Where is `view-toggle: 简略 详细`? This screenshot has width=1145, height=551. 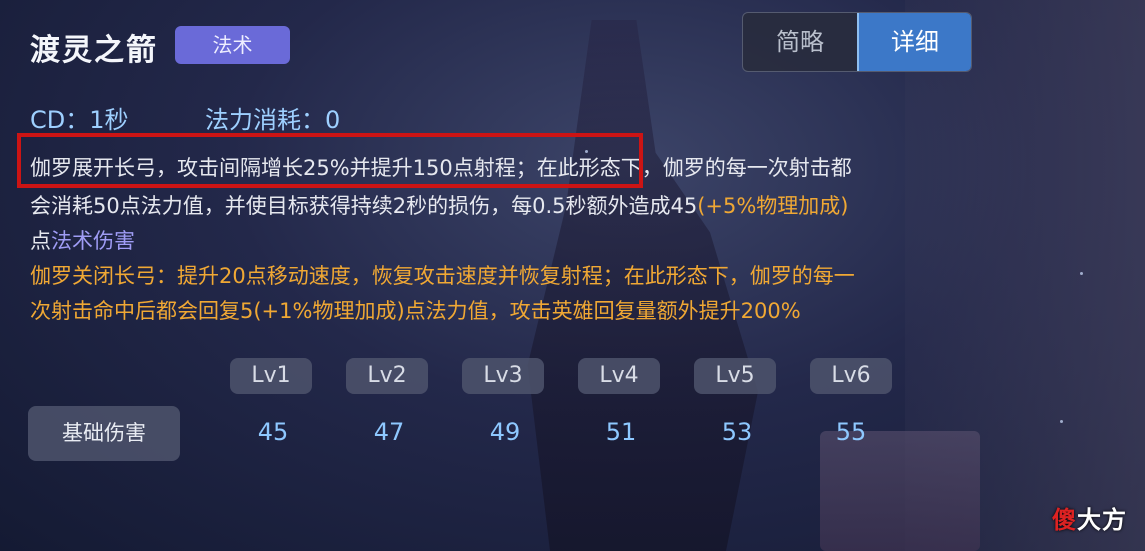 view-toggle: 简略 详细 is located at coordinates (857, 42).